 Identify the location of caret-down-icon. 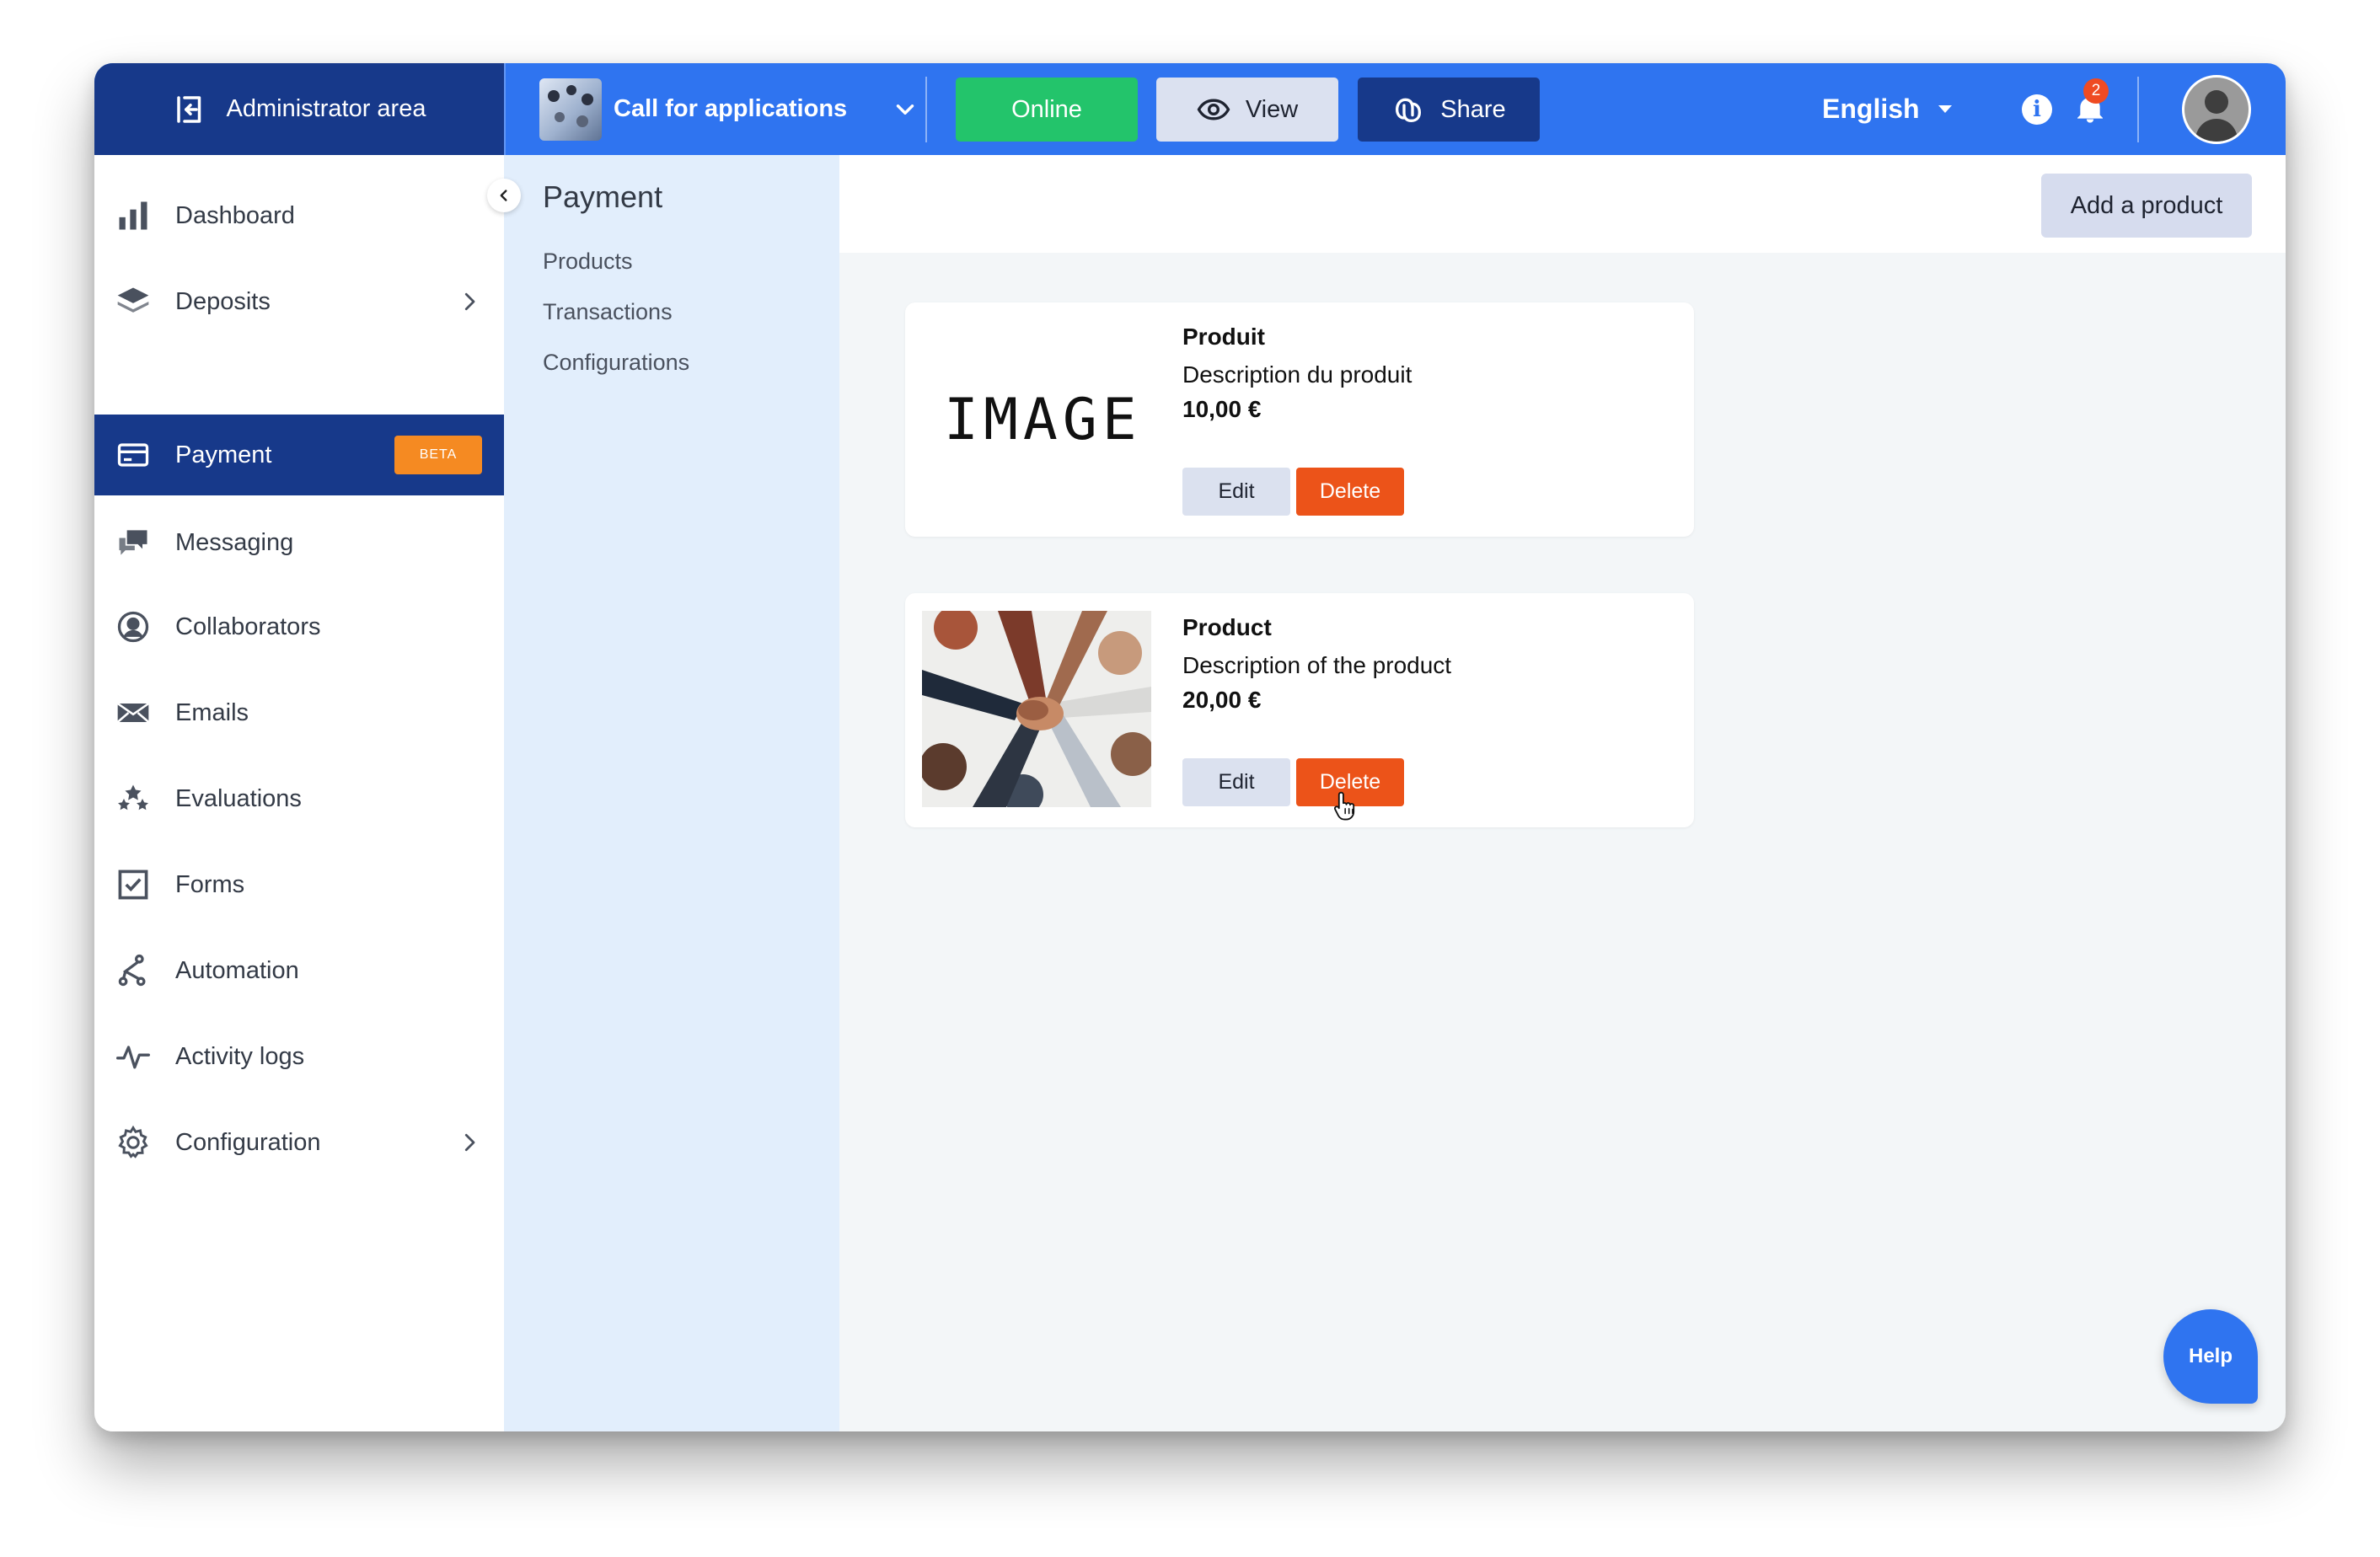
(1945, 109).